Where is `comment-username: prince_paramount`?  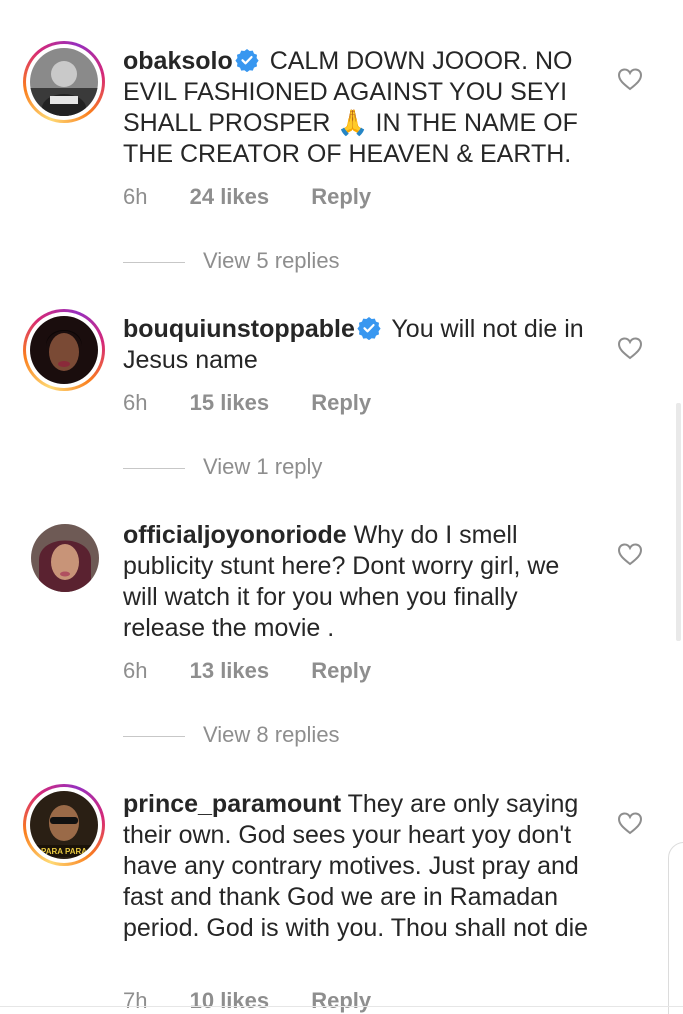
comment-username: prince_paramount is located at coordinates (232, 804).